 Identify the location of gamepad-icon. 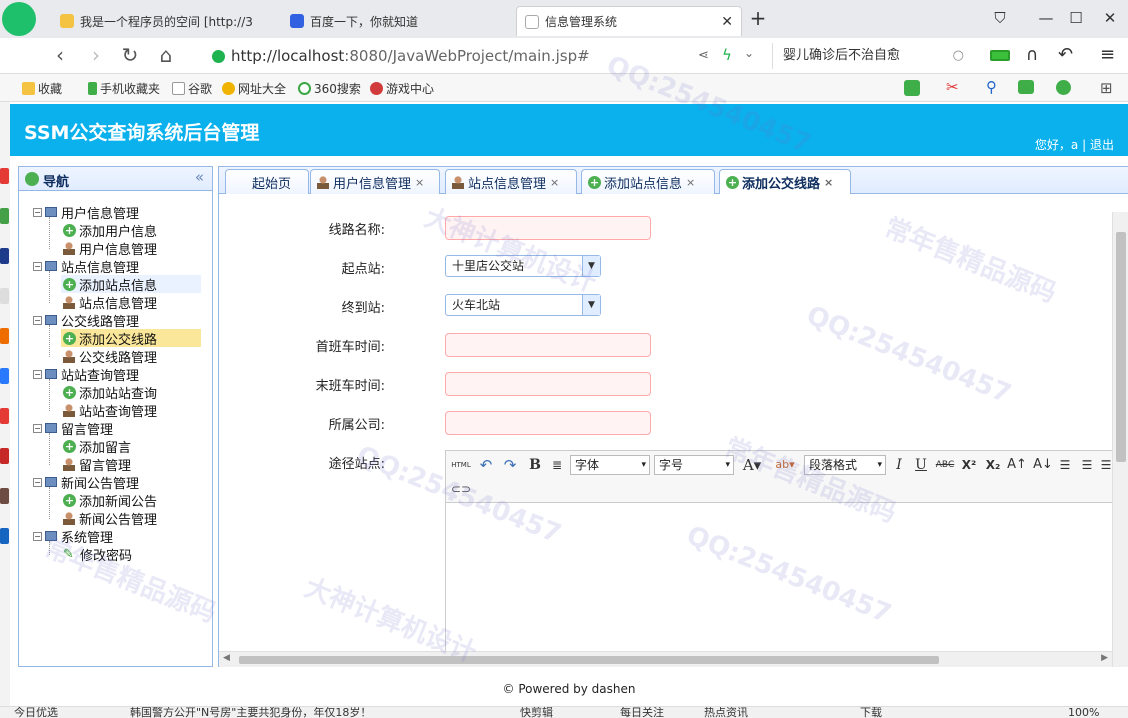
(1026, 87).